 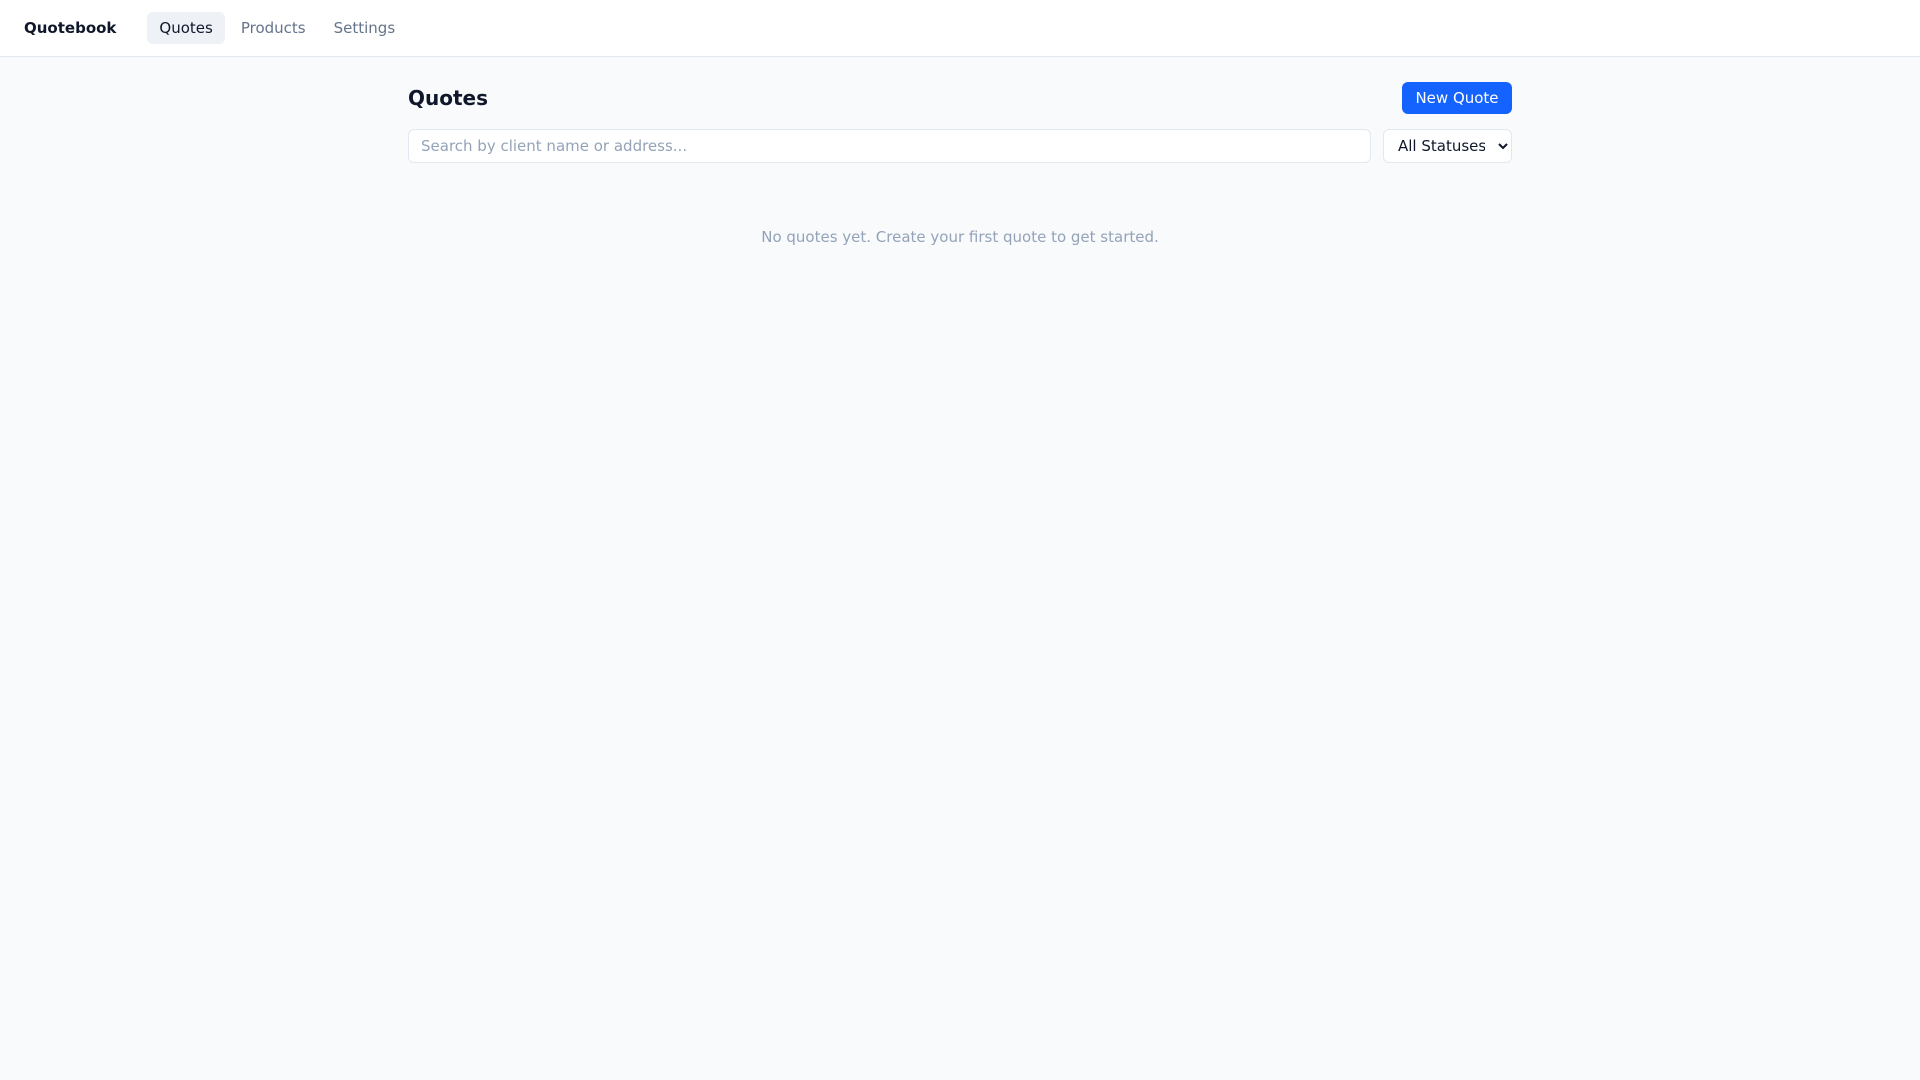 I want to click on top-nav-bar: Quotebook Quotes Products Settings, so click(x=960, y=28).